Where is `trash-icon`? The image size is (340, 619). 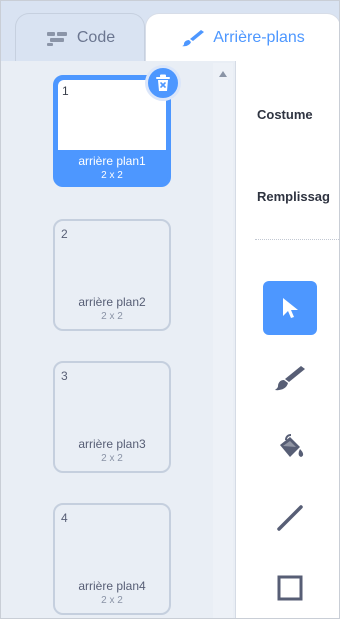 trash-icon is located at coordinates (163, 82).